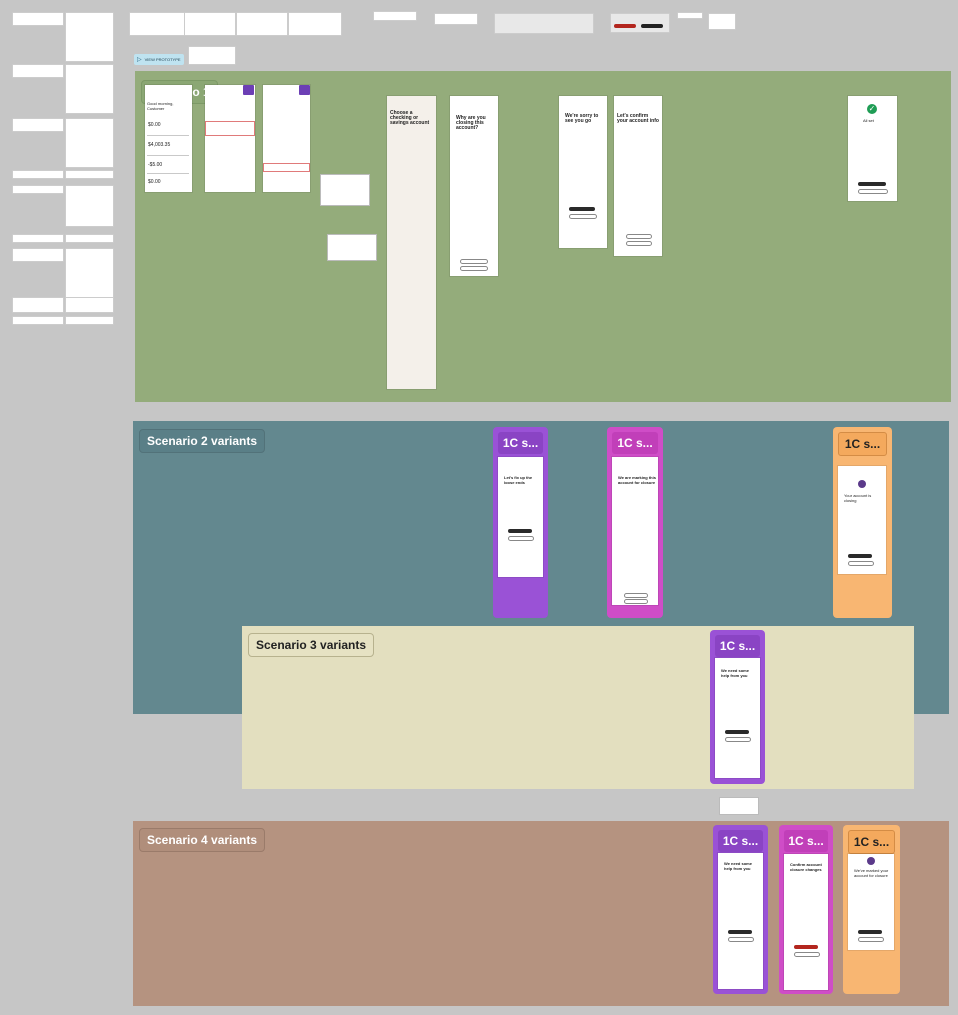  What do you see at coordinates (162, 59) in the screenshot?
I see `view-prototype-label: VIEW PROTOTYPE` at bounding box center [162, 59].